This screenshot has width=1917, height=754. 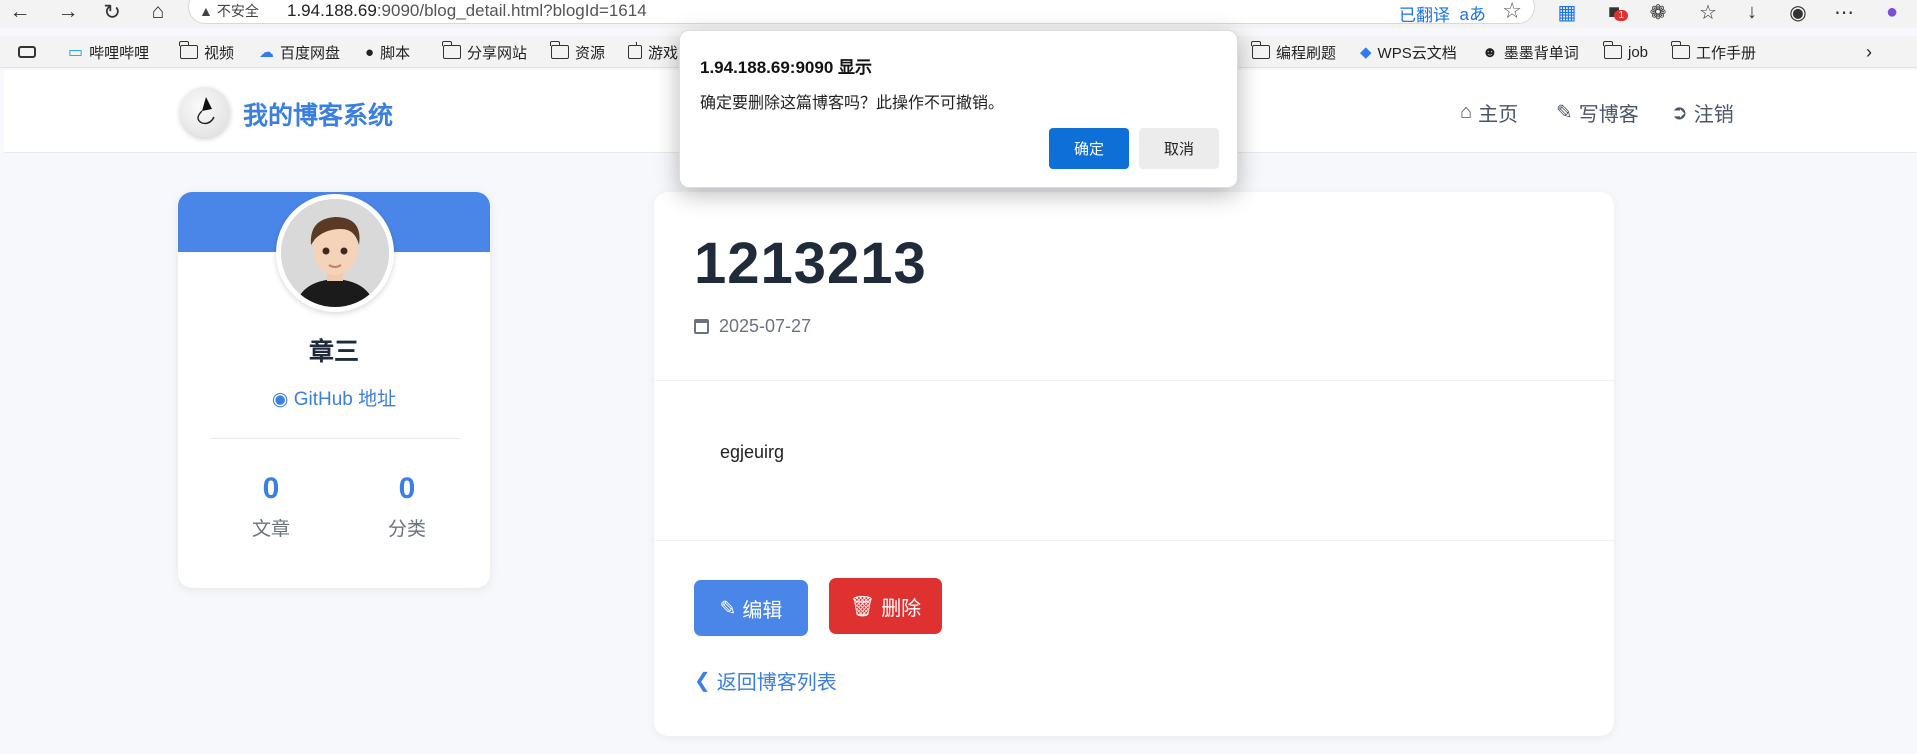 I want to click on github-icon: ◉, so click(x=280, y=399).